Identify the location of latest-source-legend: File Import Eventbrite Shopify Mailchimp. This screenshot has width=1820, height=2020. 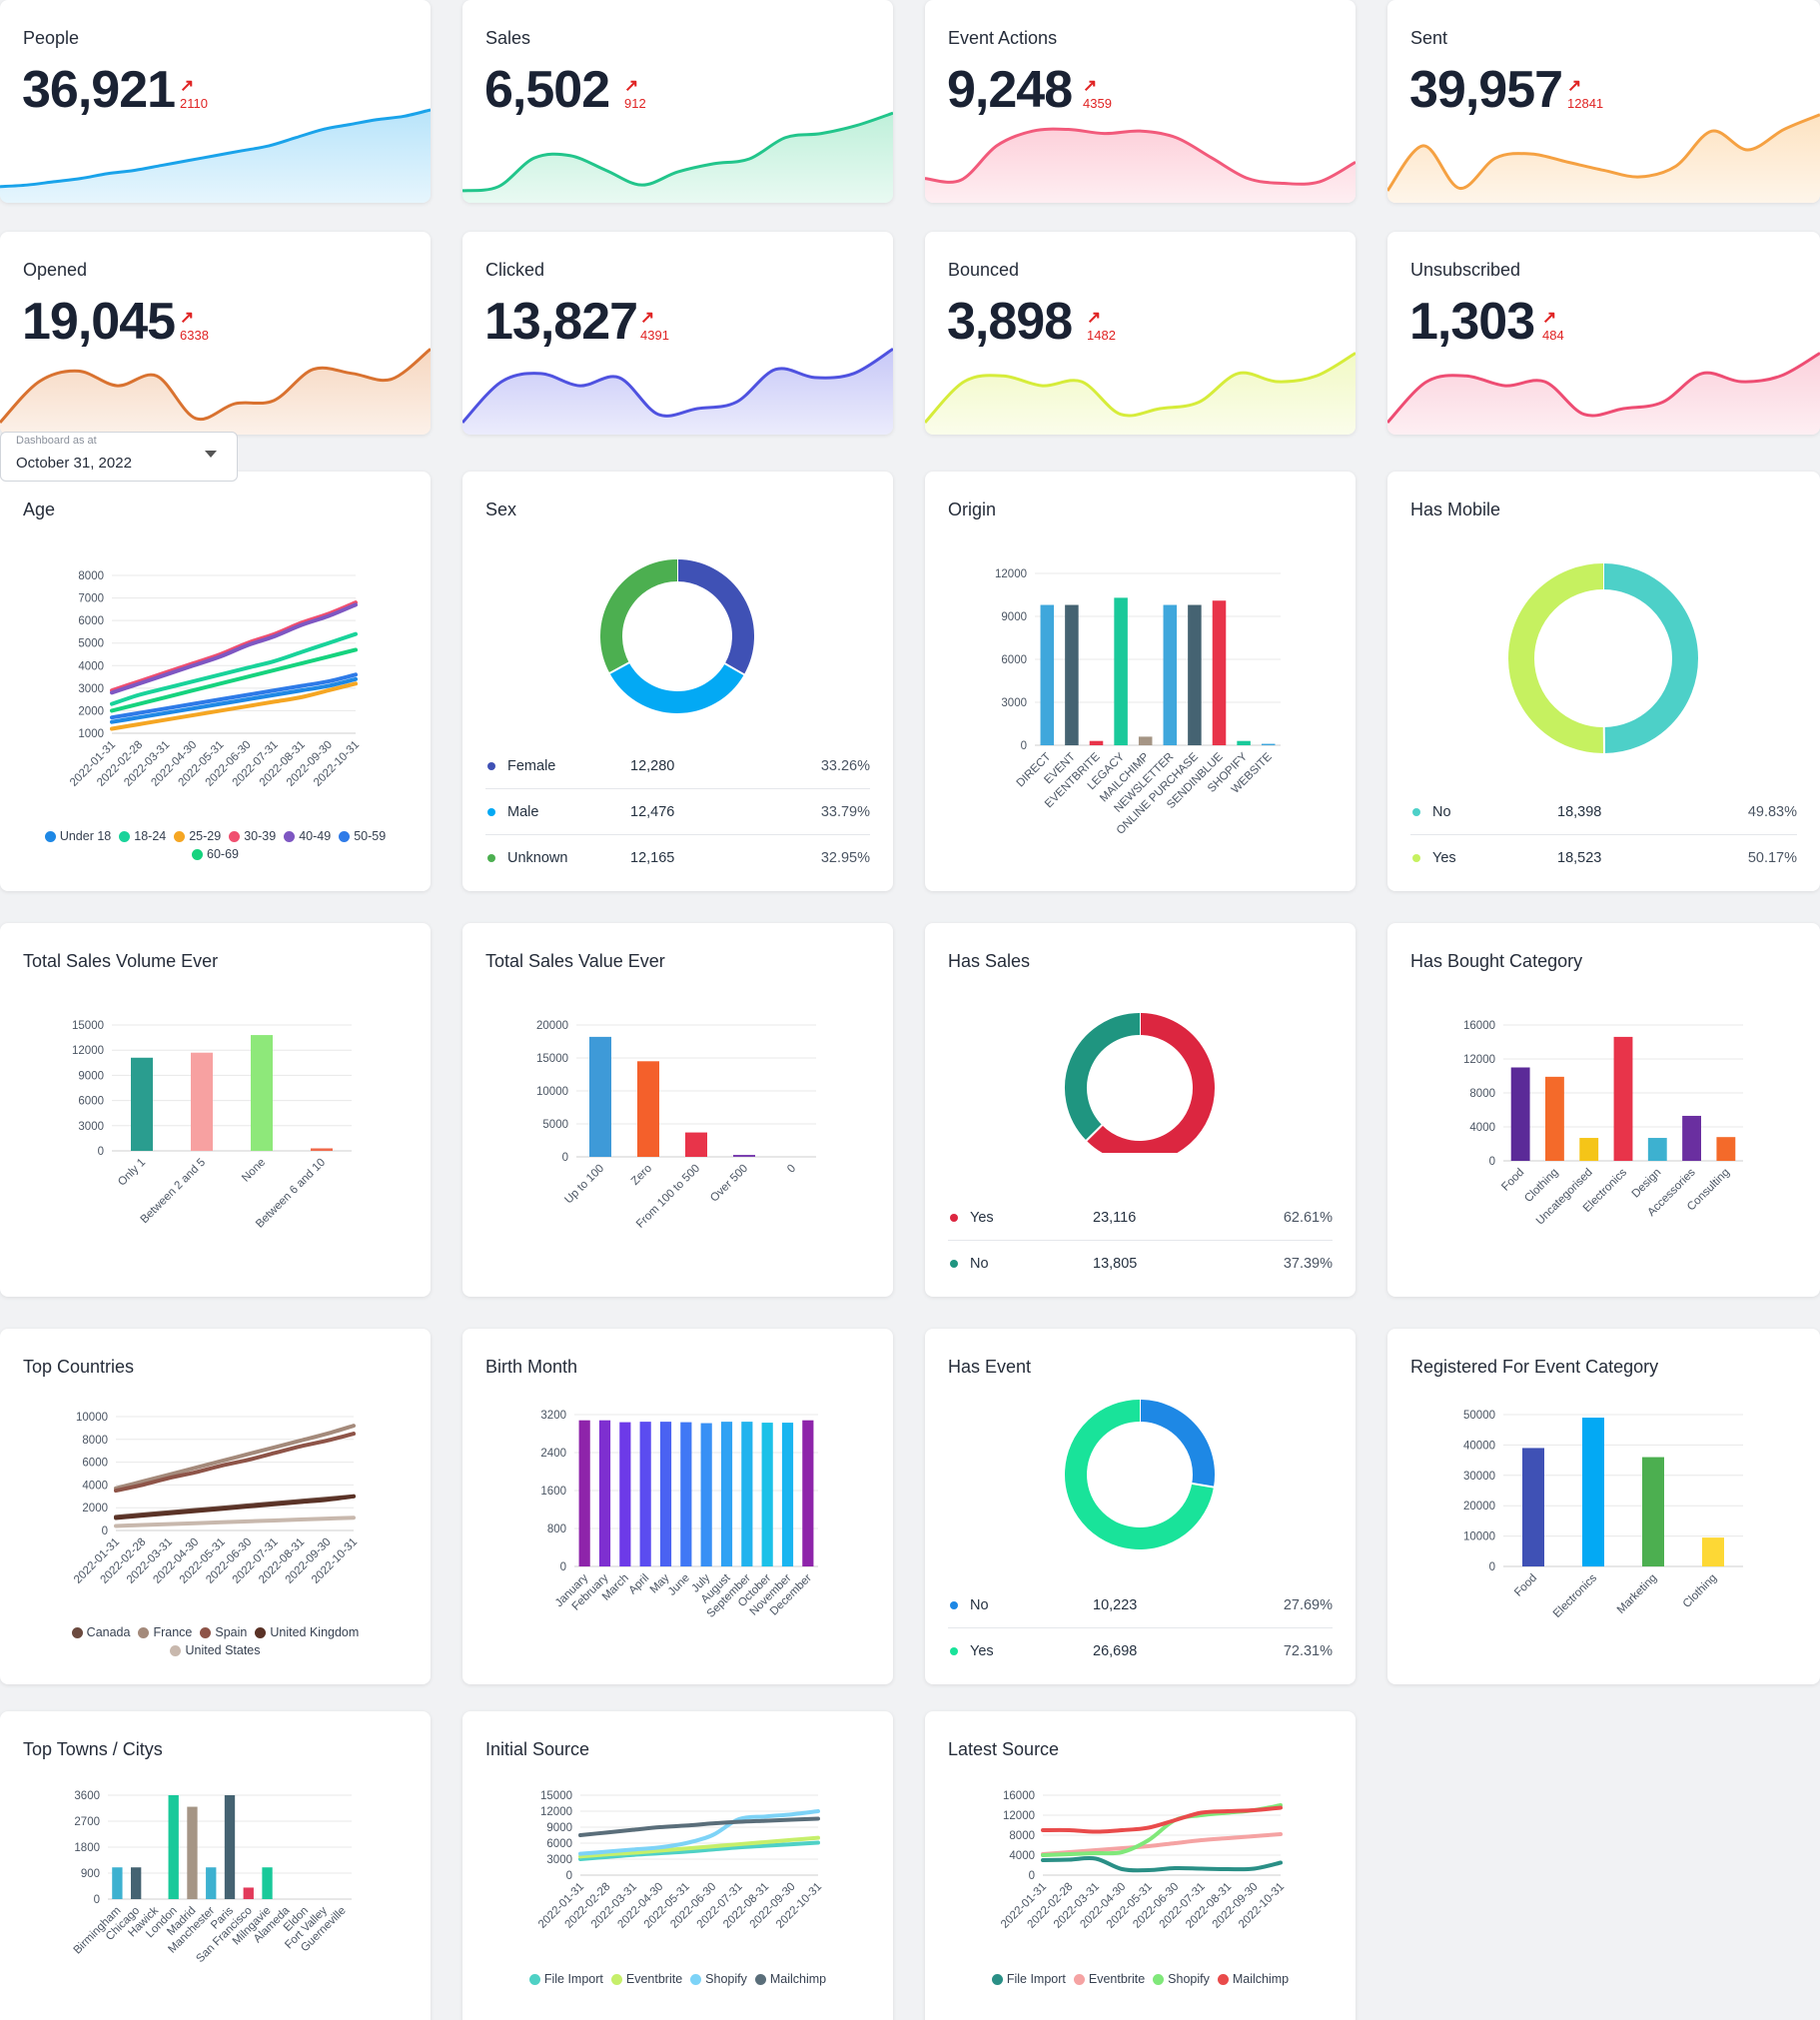
(1140, 1979).